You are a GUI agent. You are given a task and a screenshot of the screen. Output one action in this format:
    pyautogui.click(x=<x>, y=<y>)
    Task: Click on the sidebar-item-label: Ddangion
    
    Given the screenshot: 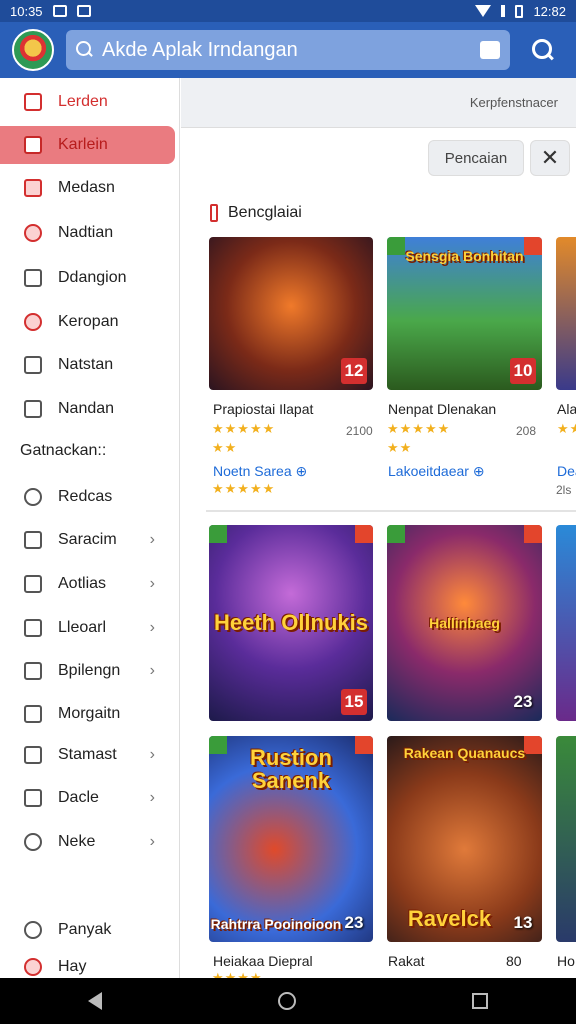 What is the action you would take?
    pyautogui.click(x=92, y=277)
    